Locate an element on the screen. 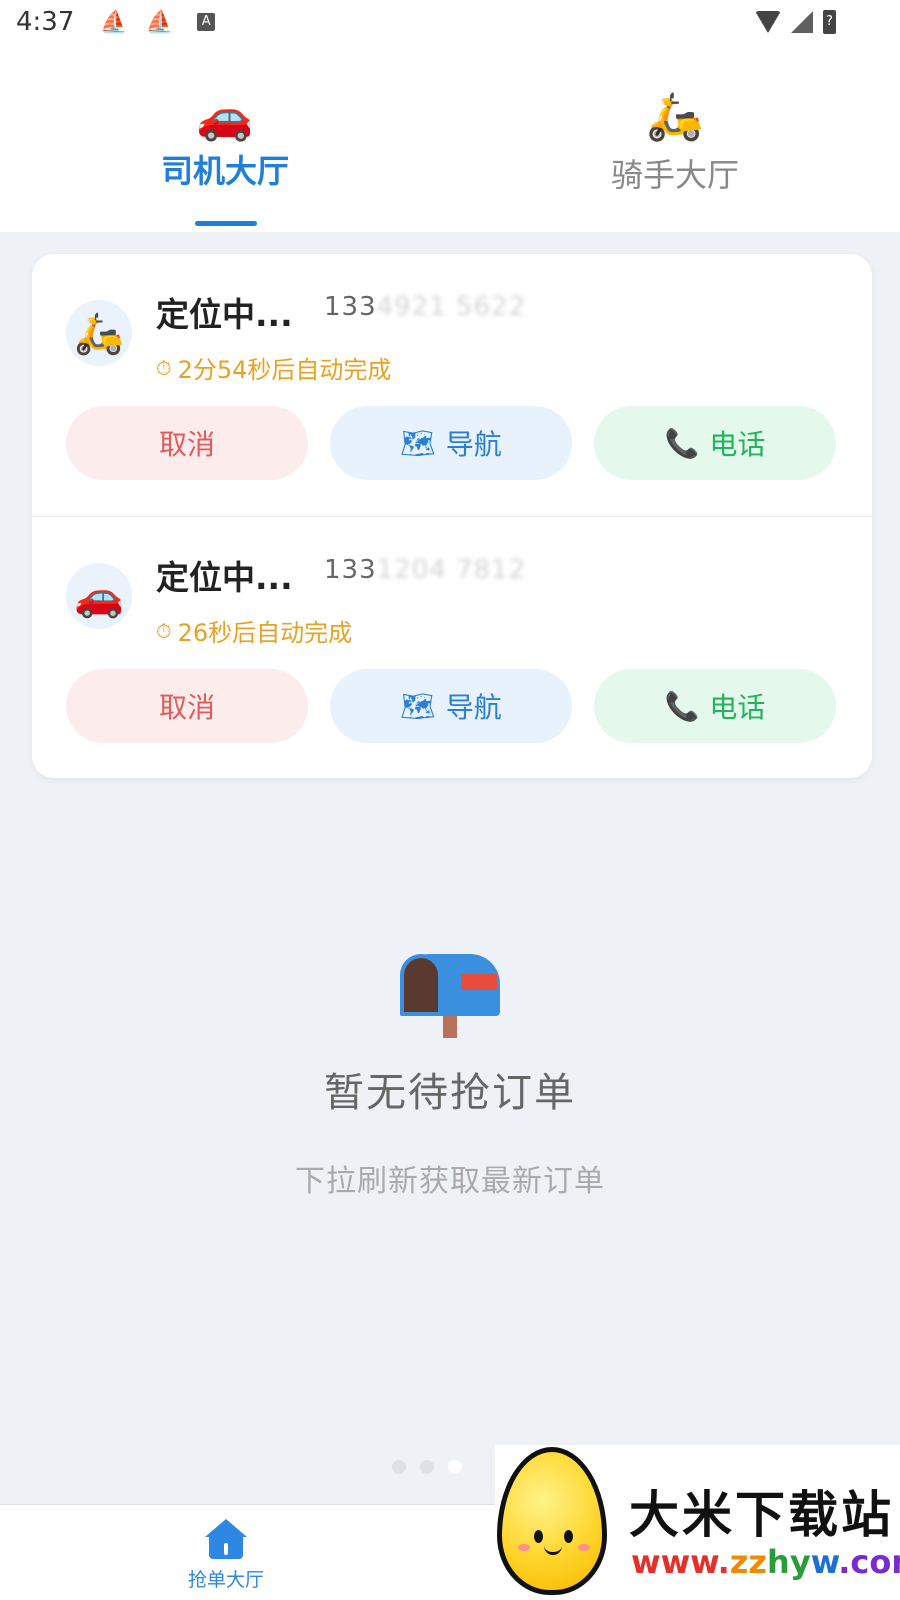  auto-complete-timer: ⏱ 2分54秒后自动完成 is located at coordinates (273, 367).